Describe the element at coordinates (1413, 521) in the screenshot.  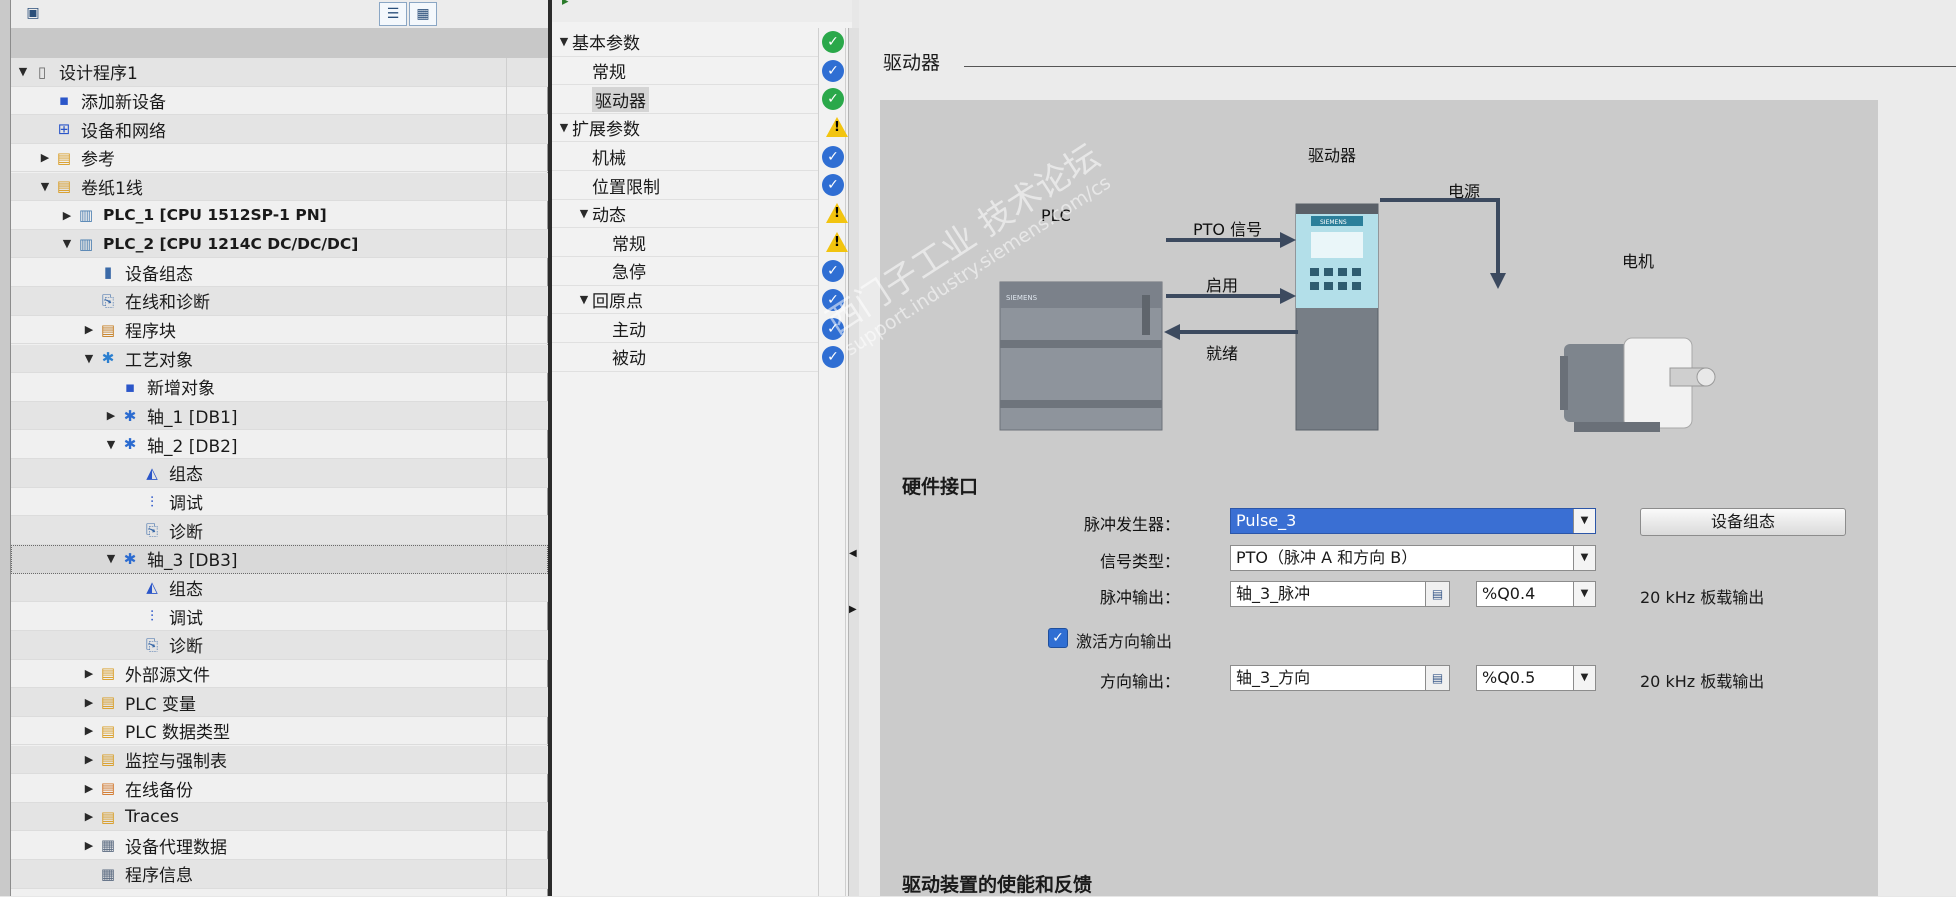
I see `pulse-generator-select: Pulse_3 ▼` at that location.